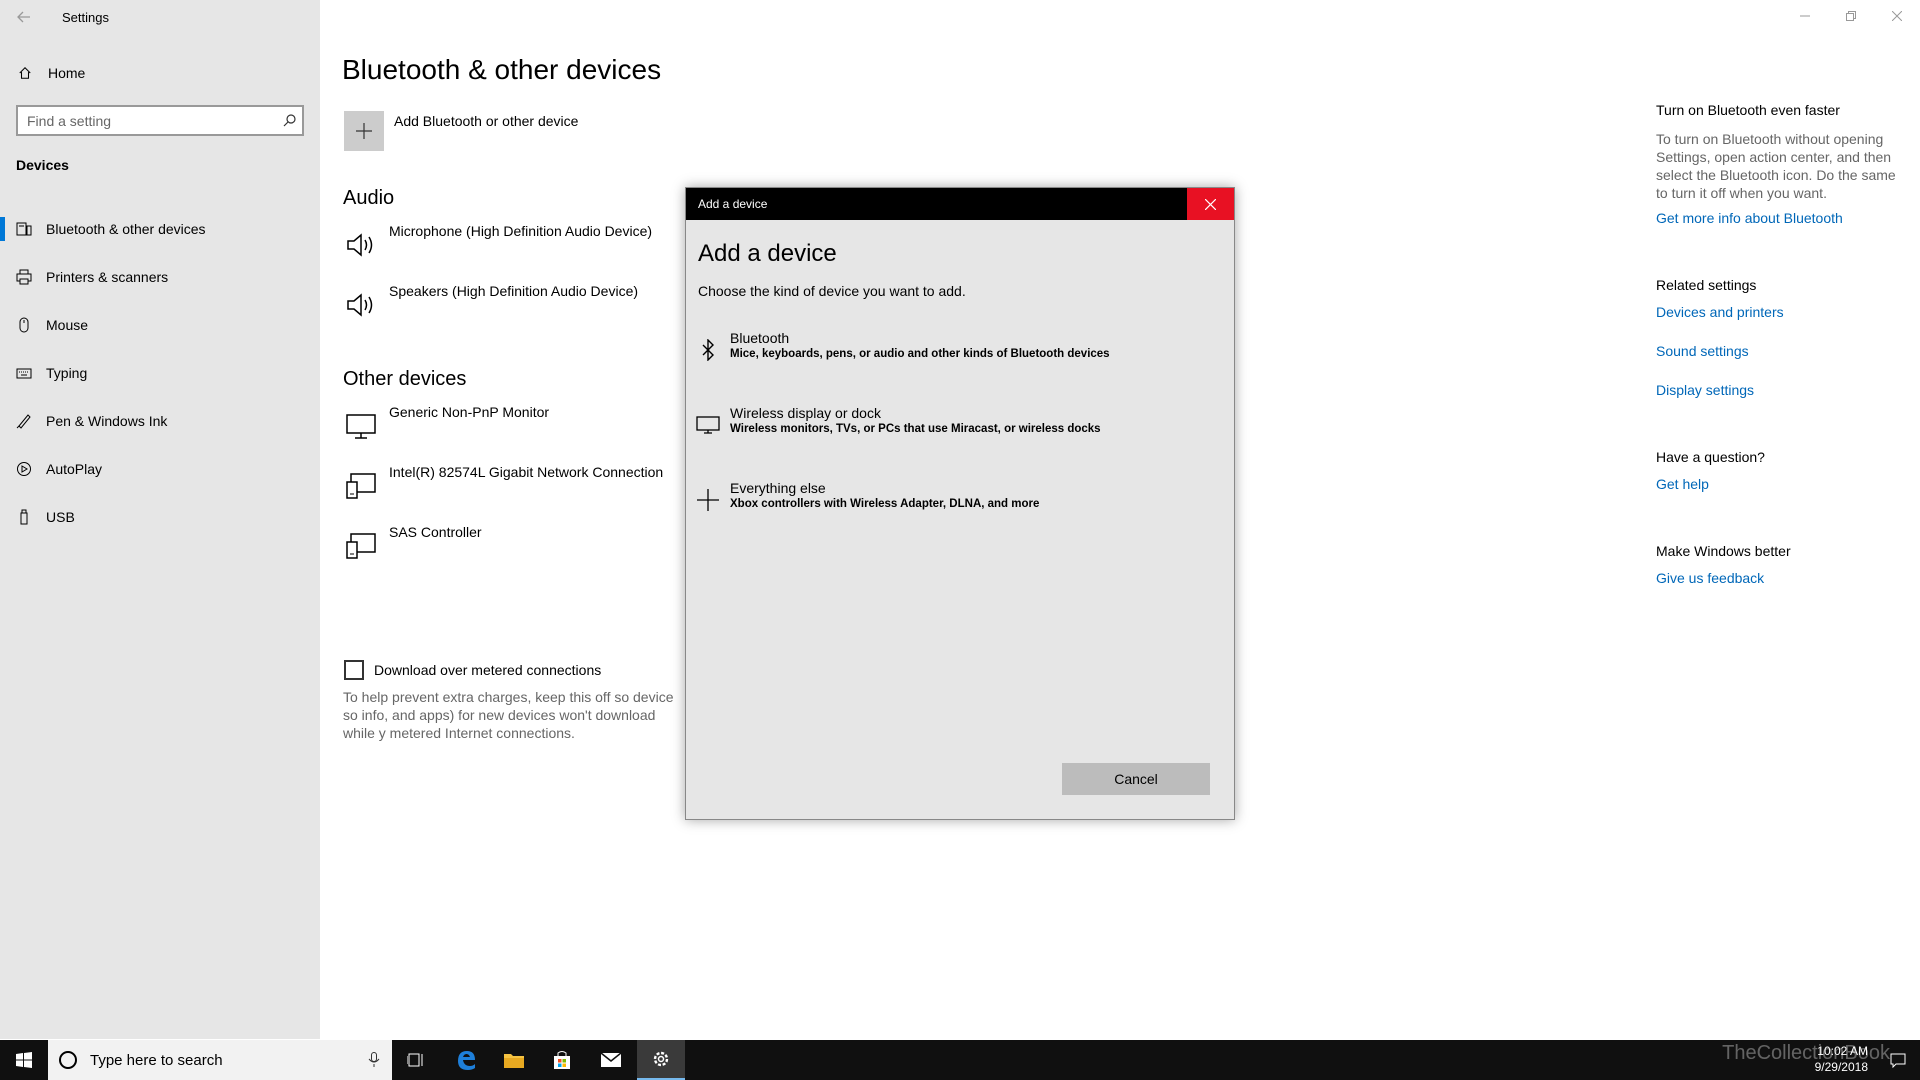 The width and height of the screenshot is (1920, 1080). Describe the element at coordinates (160, 73) in the screenshot. I see `nav-home: Home` at that location.